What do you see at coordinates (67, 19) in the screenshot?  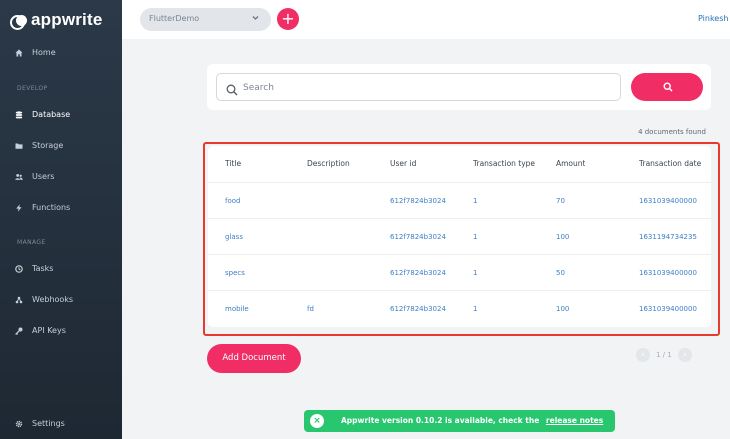 I see `brand-name: appwrite` at bounding box center [67, 19].